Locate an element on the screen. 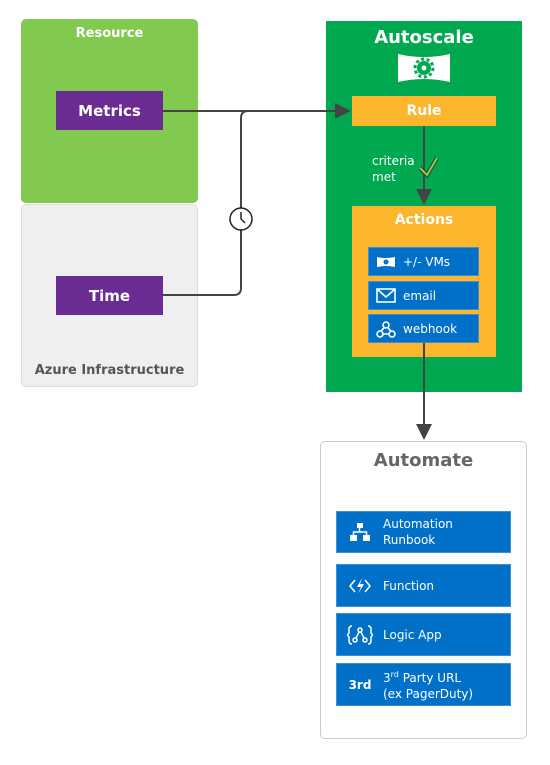  time-to-rule-line is located at coordinates (206, 203).